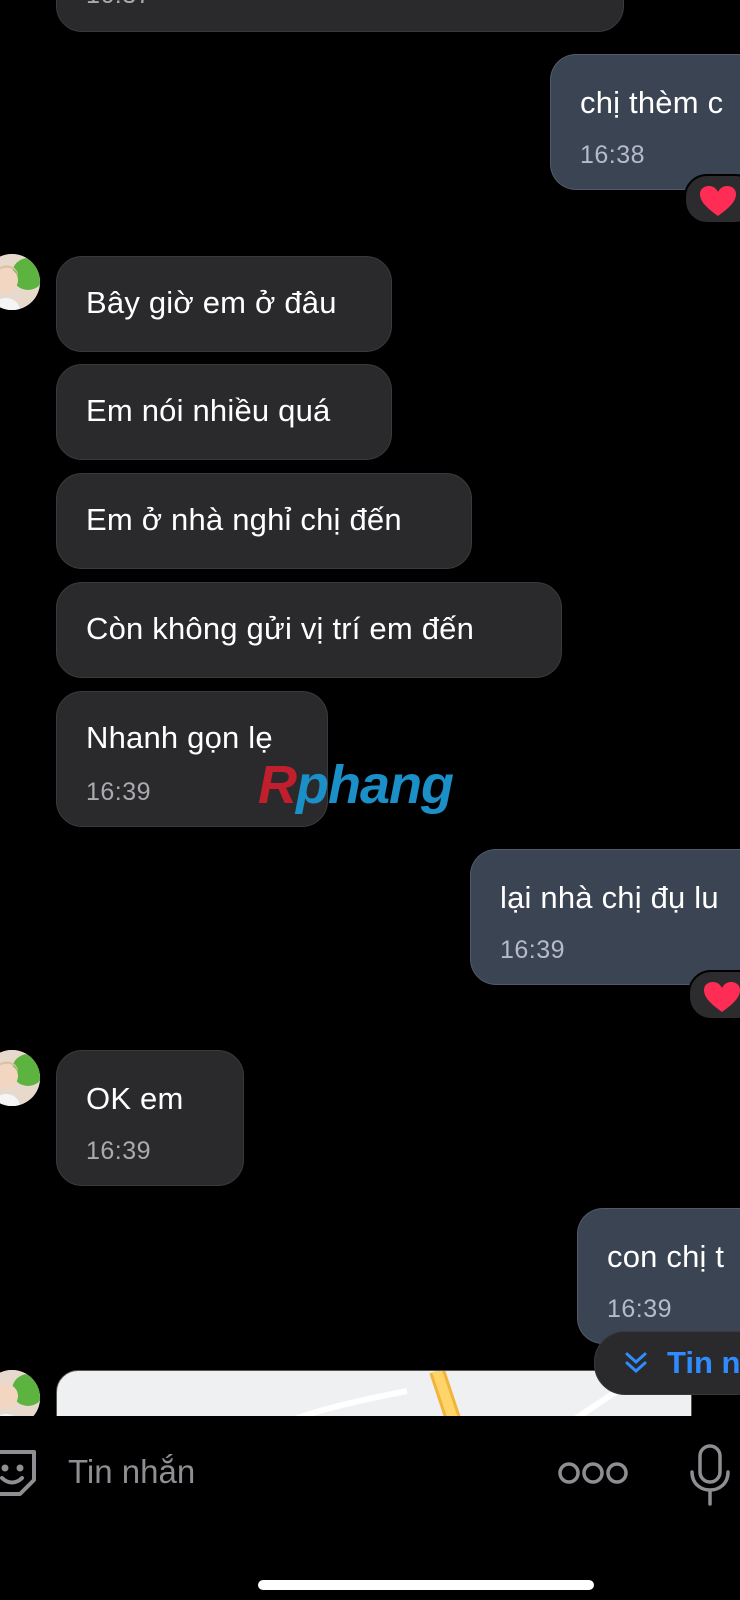 Image resolution: width=740 pixels, height=1600 pixels. I want to click on message-bubble-incoming: OK em 16:39, so click(150, 1118).